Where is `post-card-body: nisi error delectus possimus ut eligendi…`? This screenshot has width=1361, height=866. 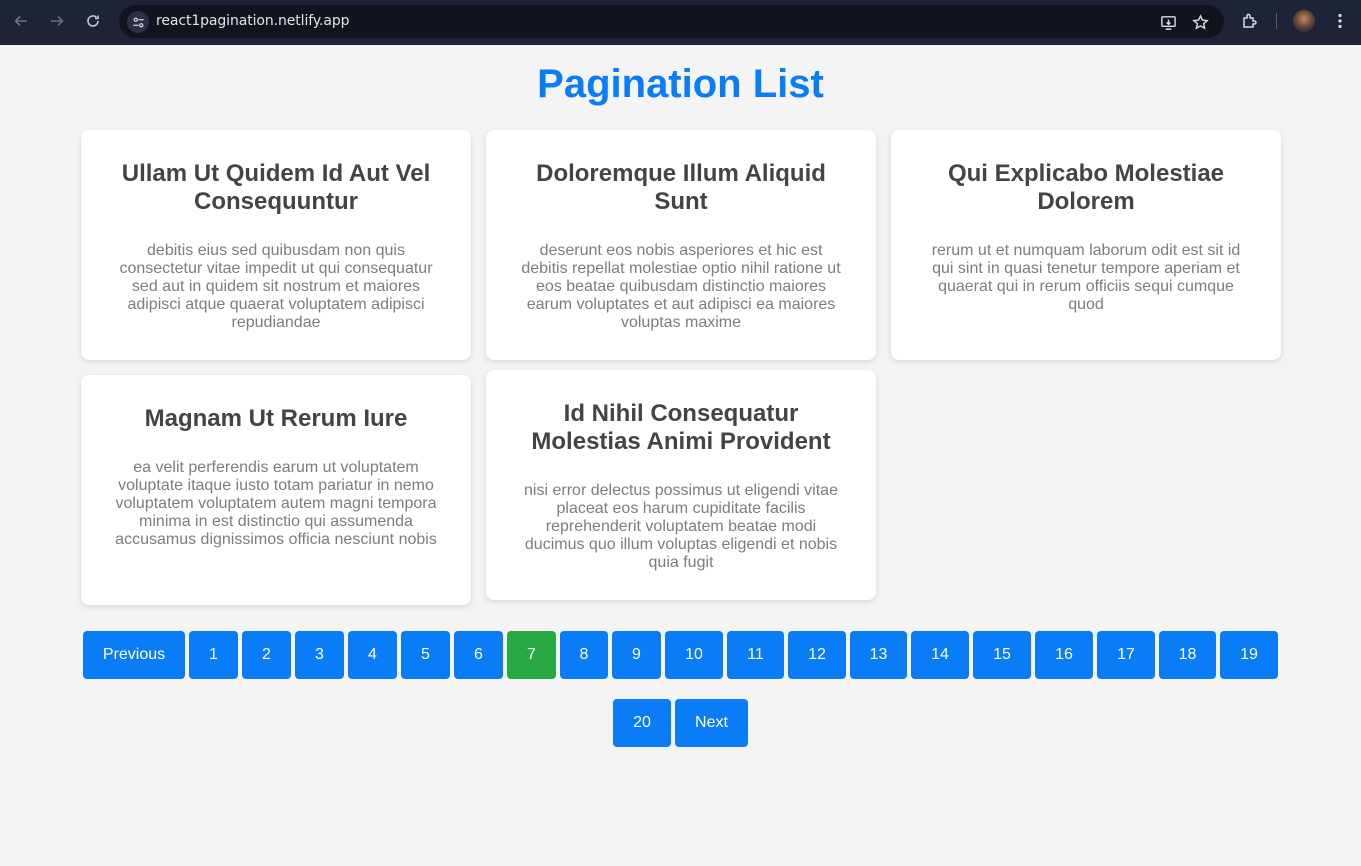
post-card-body: nisi error delectus possimus ut eligendi… is located at coordinates (681, 526).